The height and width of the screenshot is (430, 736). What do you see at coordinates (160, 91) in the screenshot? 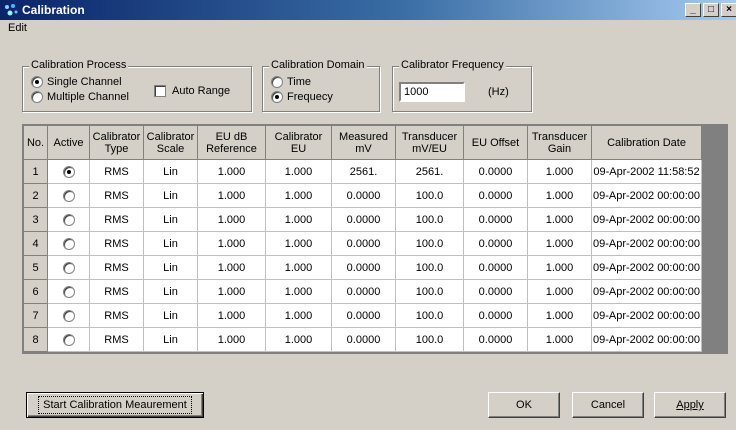
I see `auto-range-checkbox` at bounding box center [160, 91].